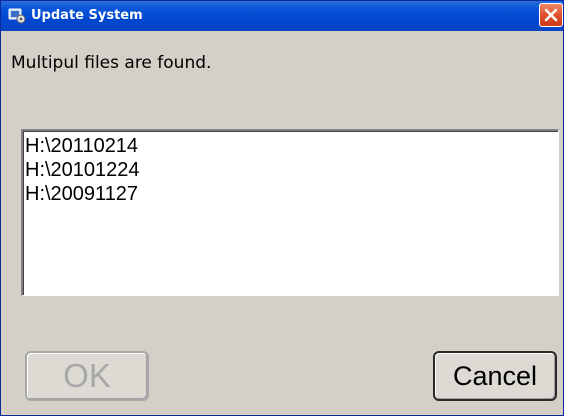  I want to click on close-icon, so click(551, 15).